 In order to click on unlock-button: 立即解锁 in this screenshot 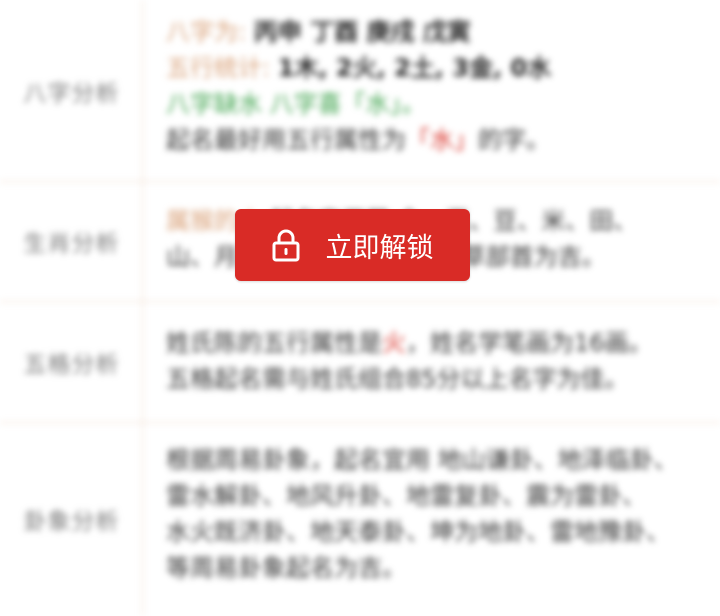, I will do `click(352, 245)`.